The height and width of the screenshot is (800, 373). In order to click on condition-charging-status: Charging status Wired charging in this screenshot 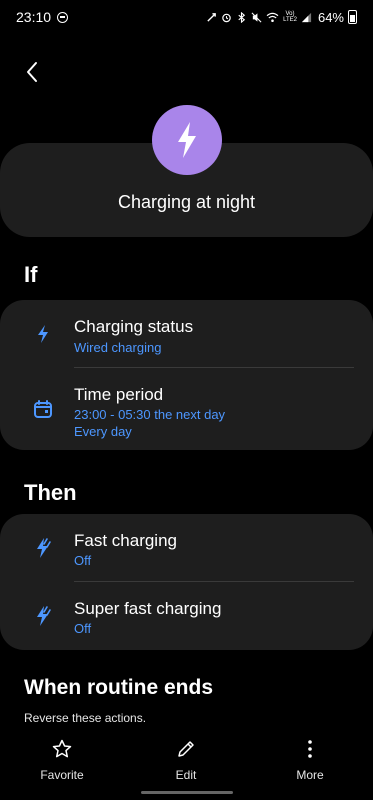, I will do `click(186, 334)`.